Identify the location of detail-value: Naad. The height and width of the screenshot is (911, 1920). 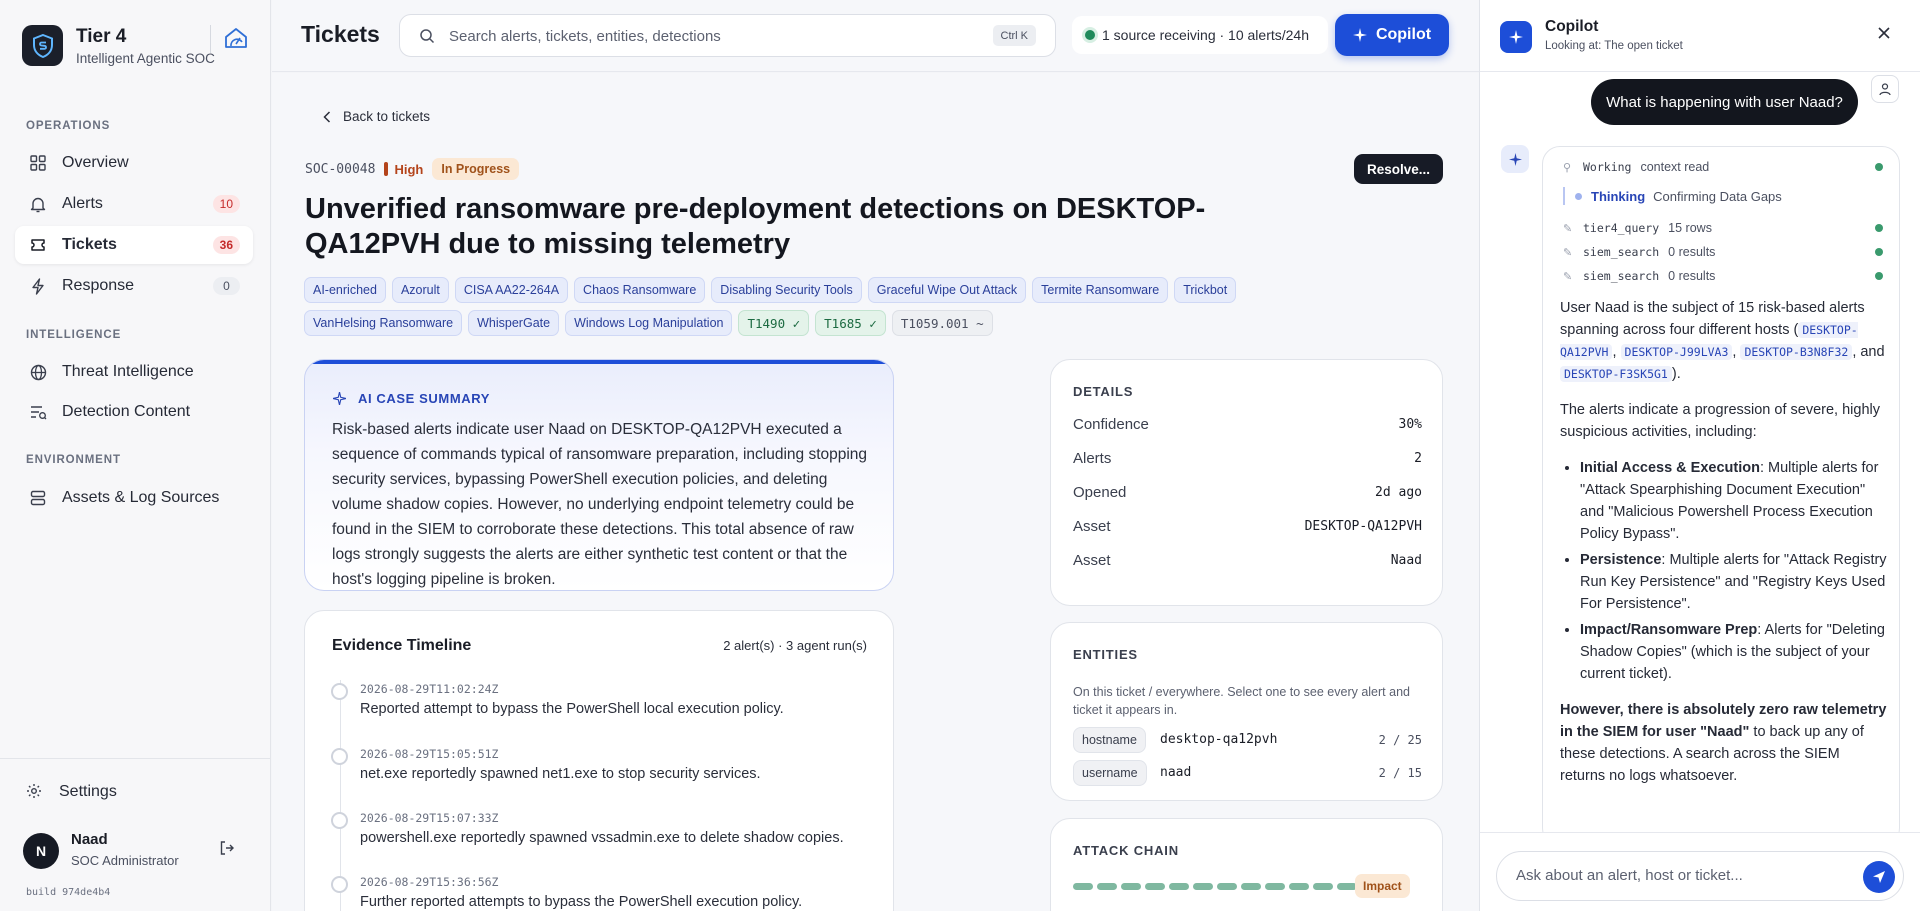
(1406, 560).